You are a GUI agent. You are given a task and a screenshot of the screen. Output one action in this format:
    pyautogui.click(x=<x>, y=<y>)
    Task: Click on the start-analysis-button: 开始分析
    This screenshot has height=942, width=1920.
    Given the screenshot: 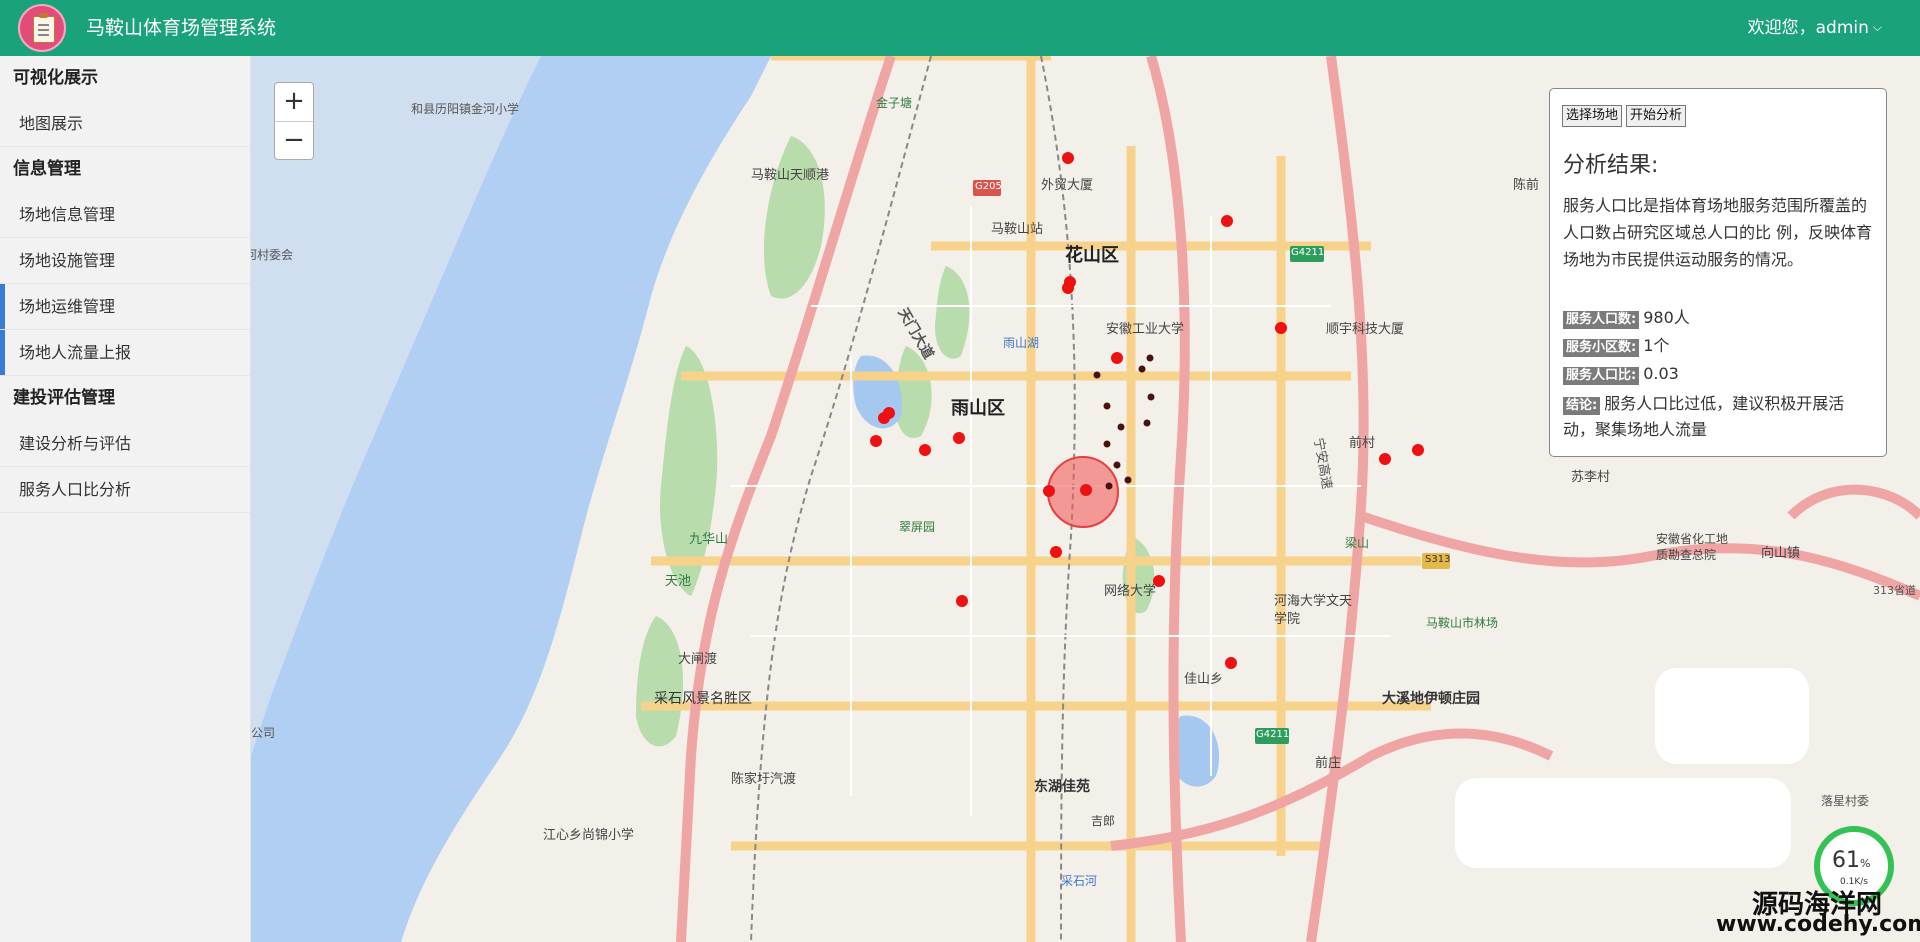 What is the action you would take?
    pyautogui.click(x=1656, y=116)
    